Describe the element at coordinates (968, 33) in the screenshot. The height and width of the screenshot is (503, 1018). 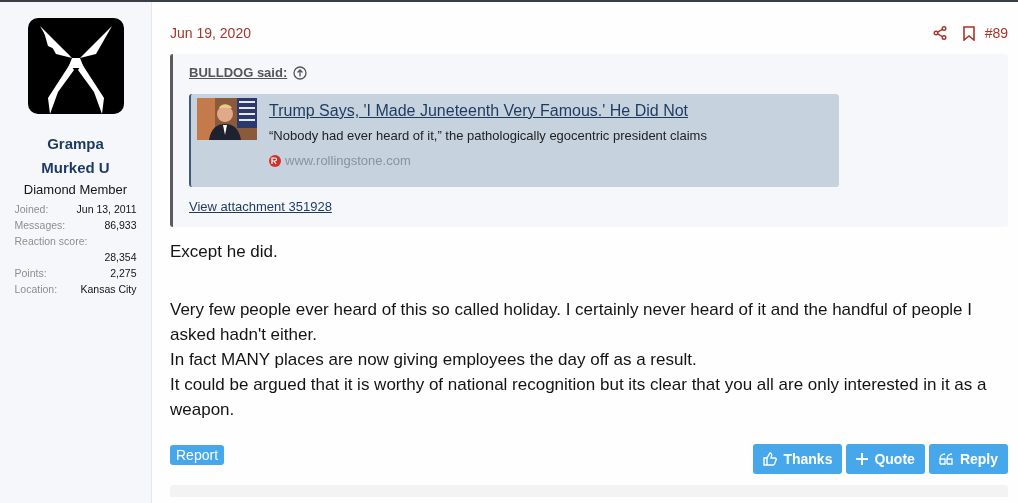
I see `bookmark-icon` at that location.